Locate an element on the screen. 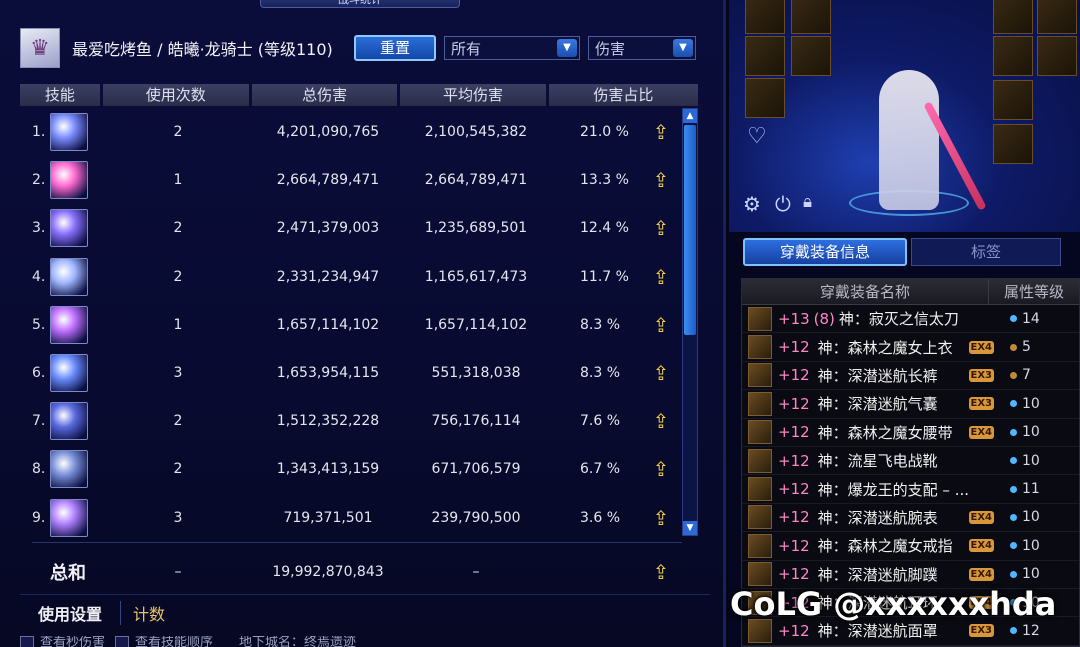  table-row: 7. 2 1,512,352,228 756,176,114 7.6 % ⇪ is located at coordinates (350, 421).